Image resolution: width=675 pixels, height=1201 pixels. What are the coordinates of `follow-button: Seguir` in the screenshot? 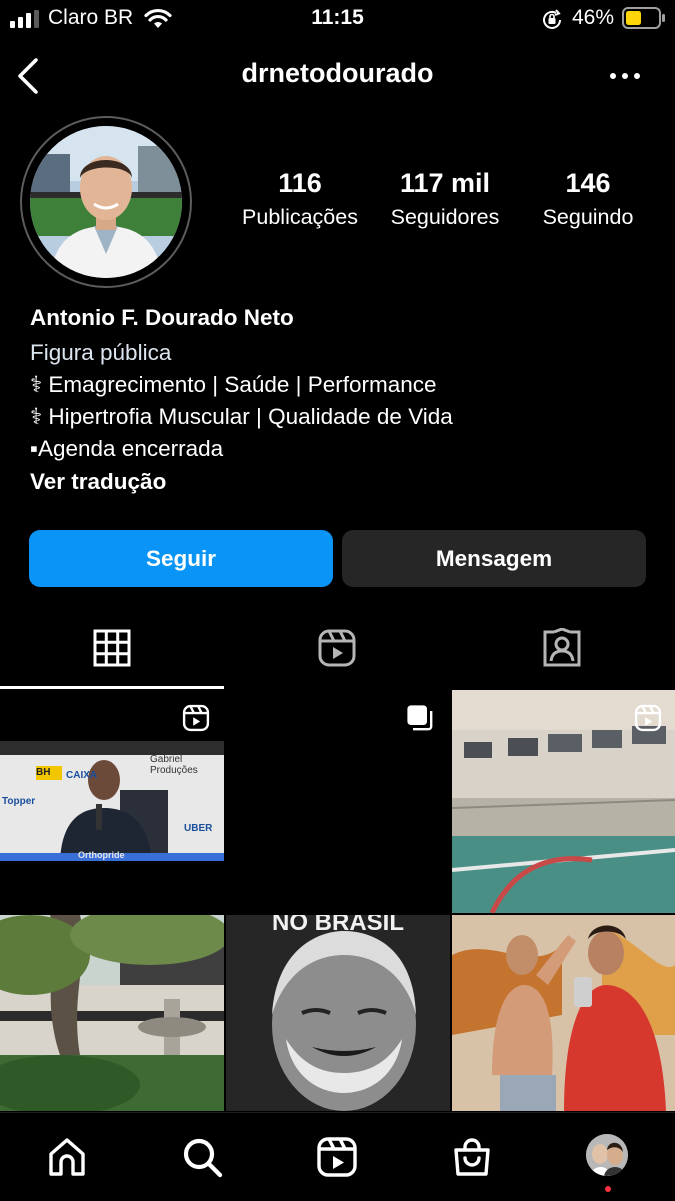 It's located at (181, 558).